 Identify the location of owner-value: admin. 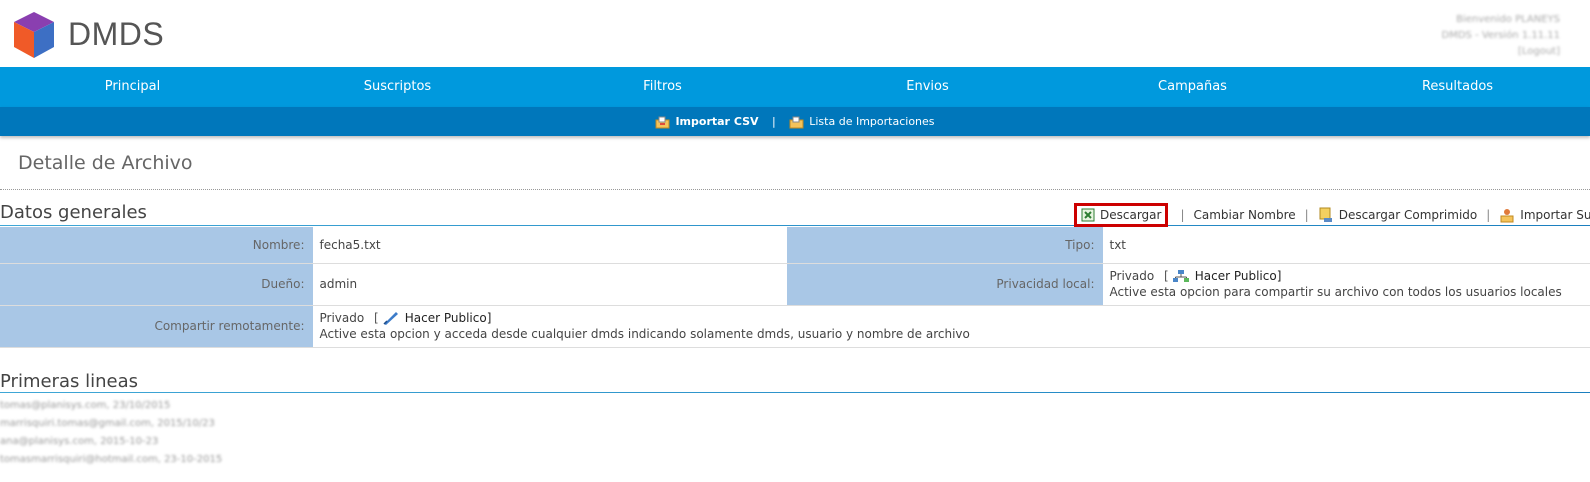
(550, 284).